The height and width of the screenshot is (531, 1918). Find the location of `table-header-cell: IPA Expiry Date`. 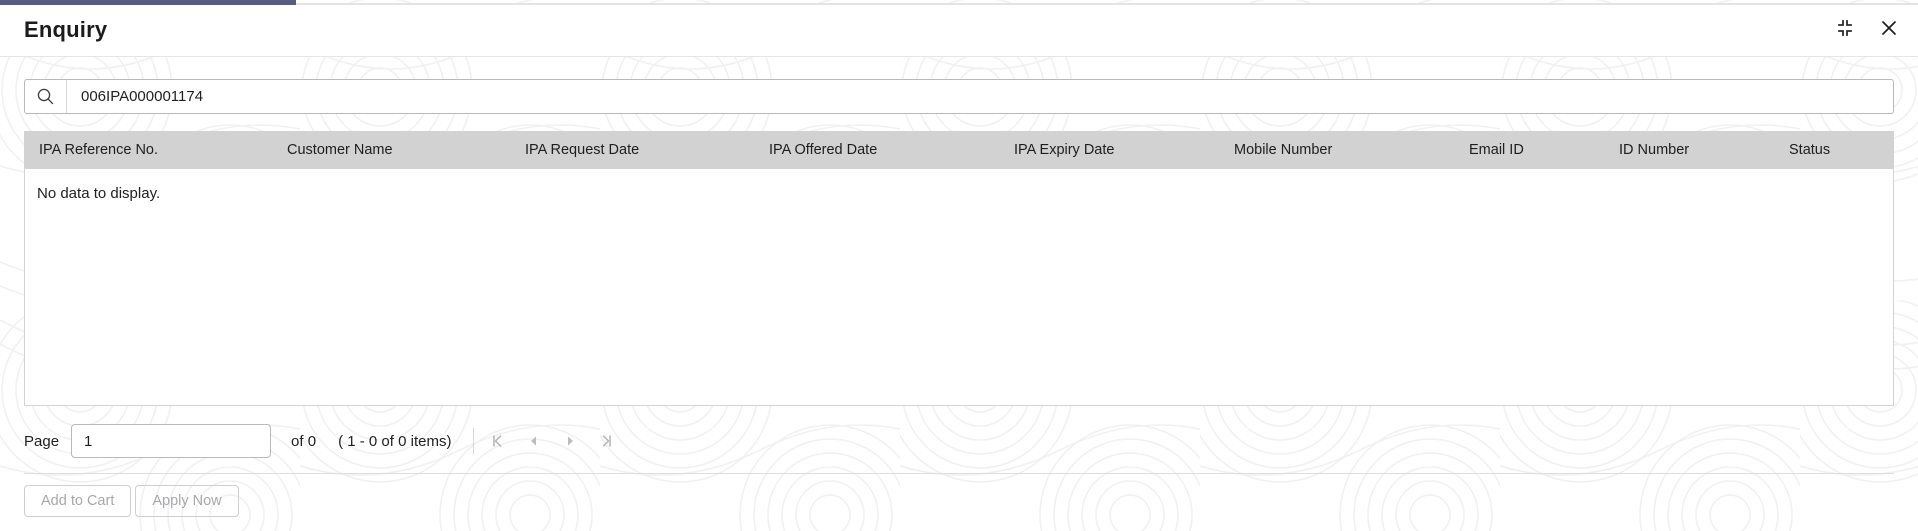

table-header-cell: IPA Expiry Date is located at coordinates (1110, 150).